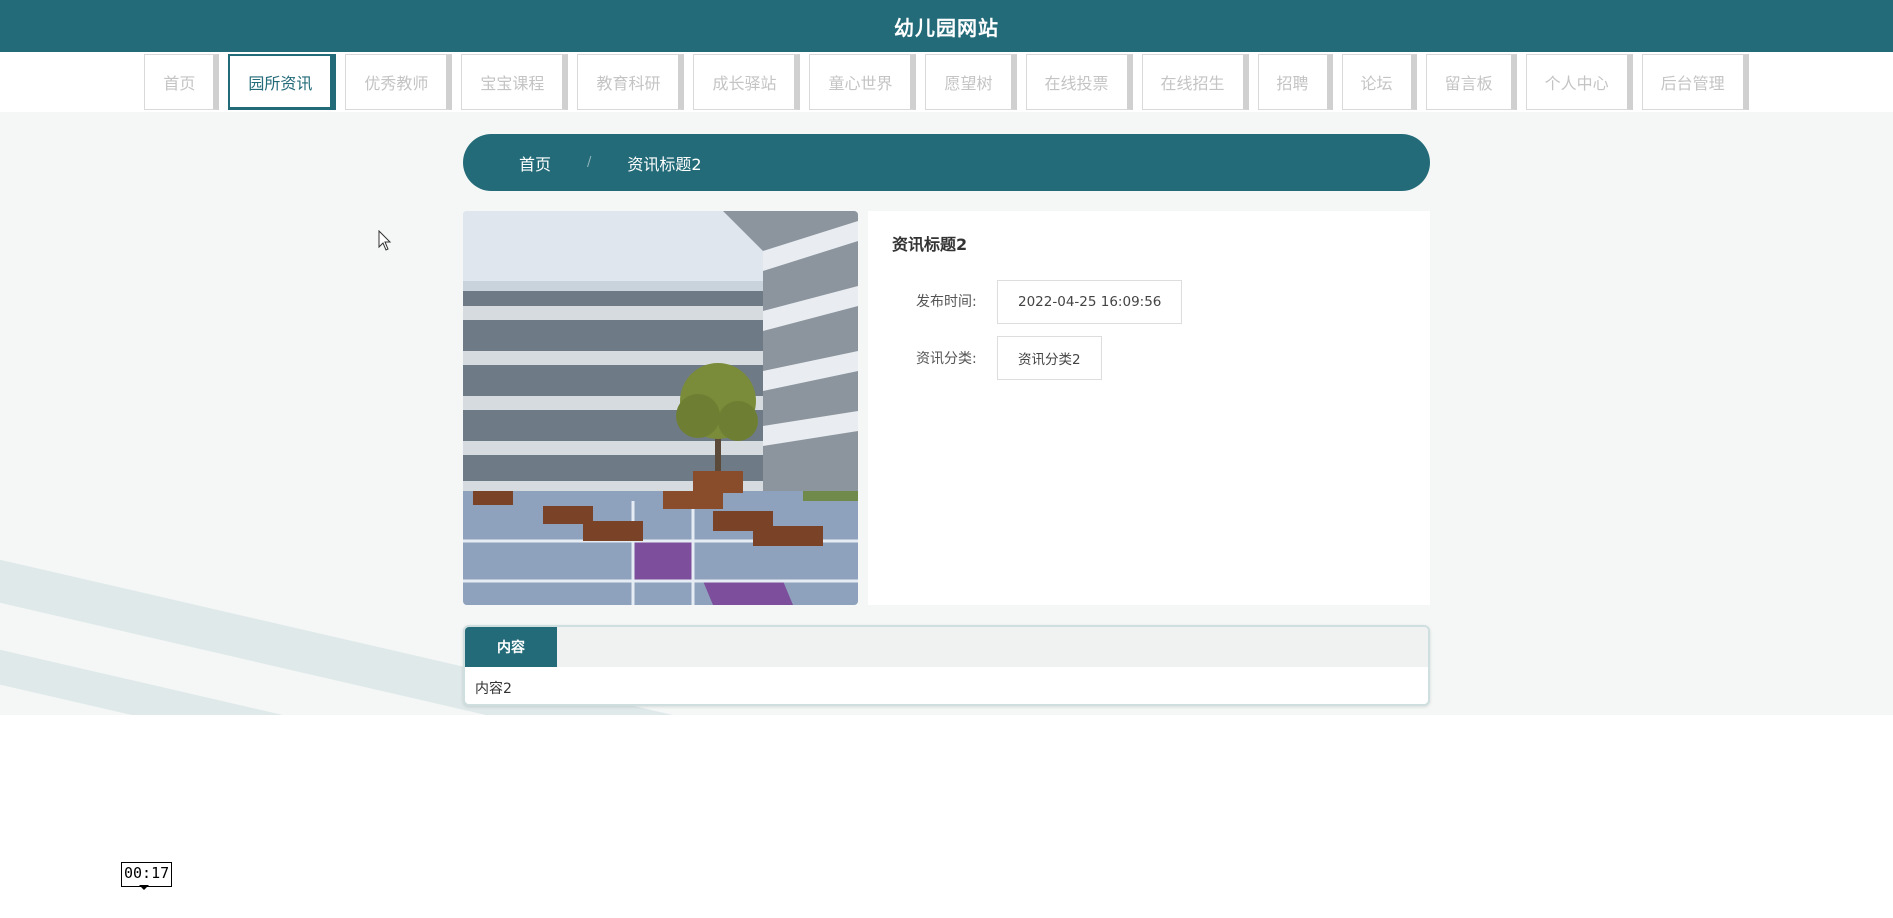 The image size is (1893, 918). Describe the element at coordinates (399, 82) in the screenshot. I see `nav-item-teachers: 优秀教师` at that location.